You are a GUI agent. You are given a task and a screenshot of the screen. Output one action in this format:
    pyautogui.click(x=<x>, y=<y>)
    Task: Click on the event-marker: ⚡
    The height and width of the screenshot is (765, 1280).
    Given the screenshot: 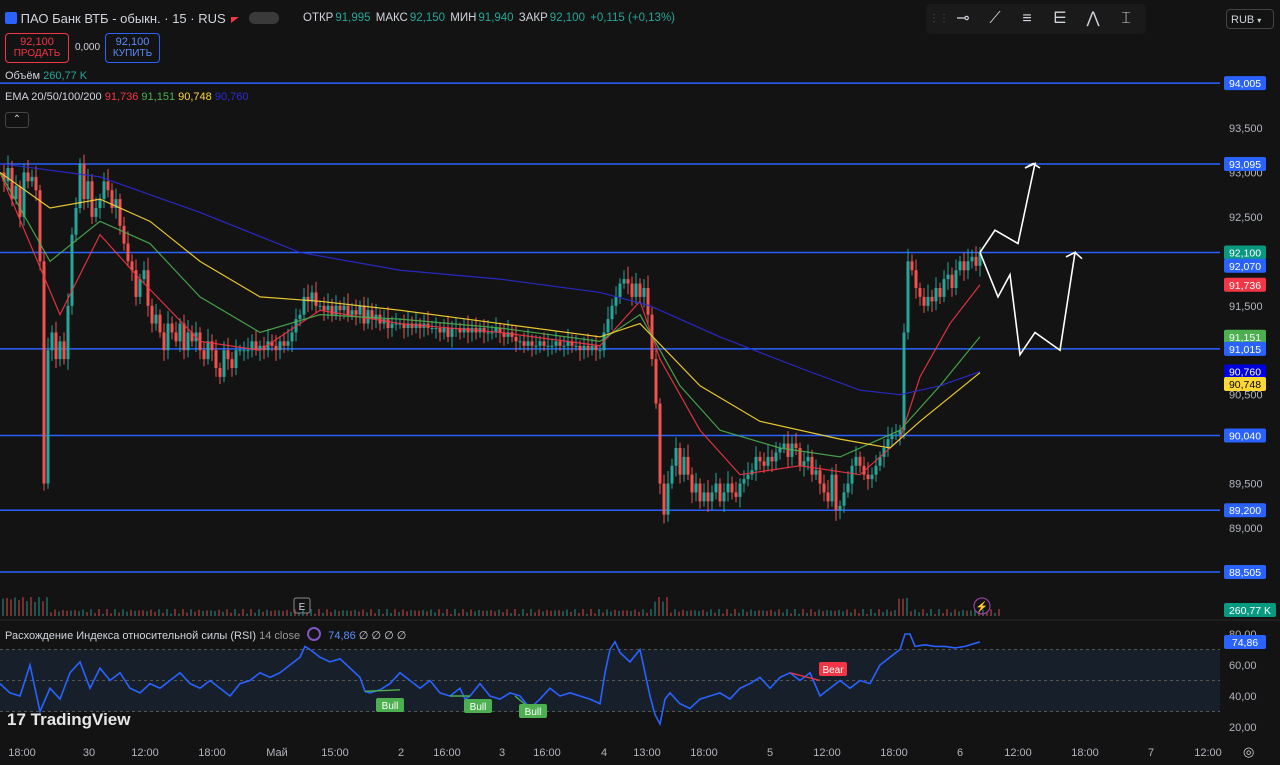 What is the action you would take?
    pyautogui.click(x=982, y=606)
    